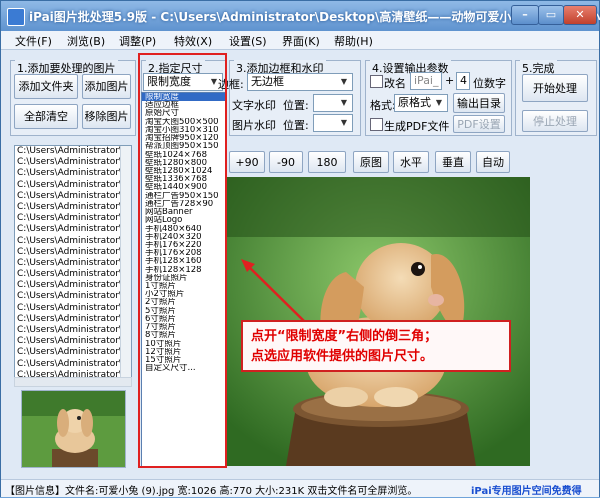 The image size is (600, 498). Describe the element at coordinates (184, 163) in the screenshot. I see `size-option: 壁纸1280×800` at that location.